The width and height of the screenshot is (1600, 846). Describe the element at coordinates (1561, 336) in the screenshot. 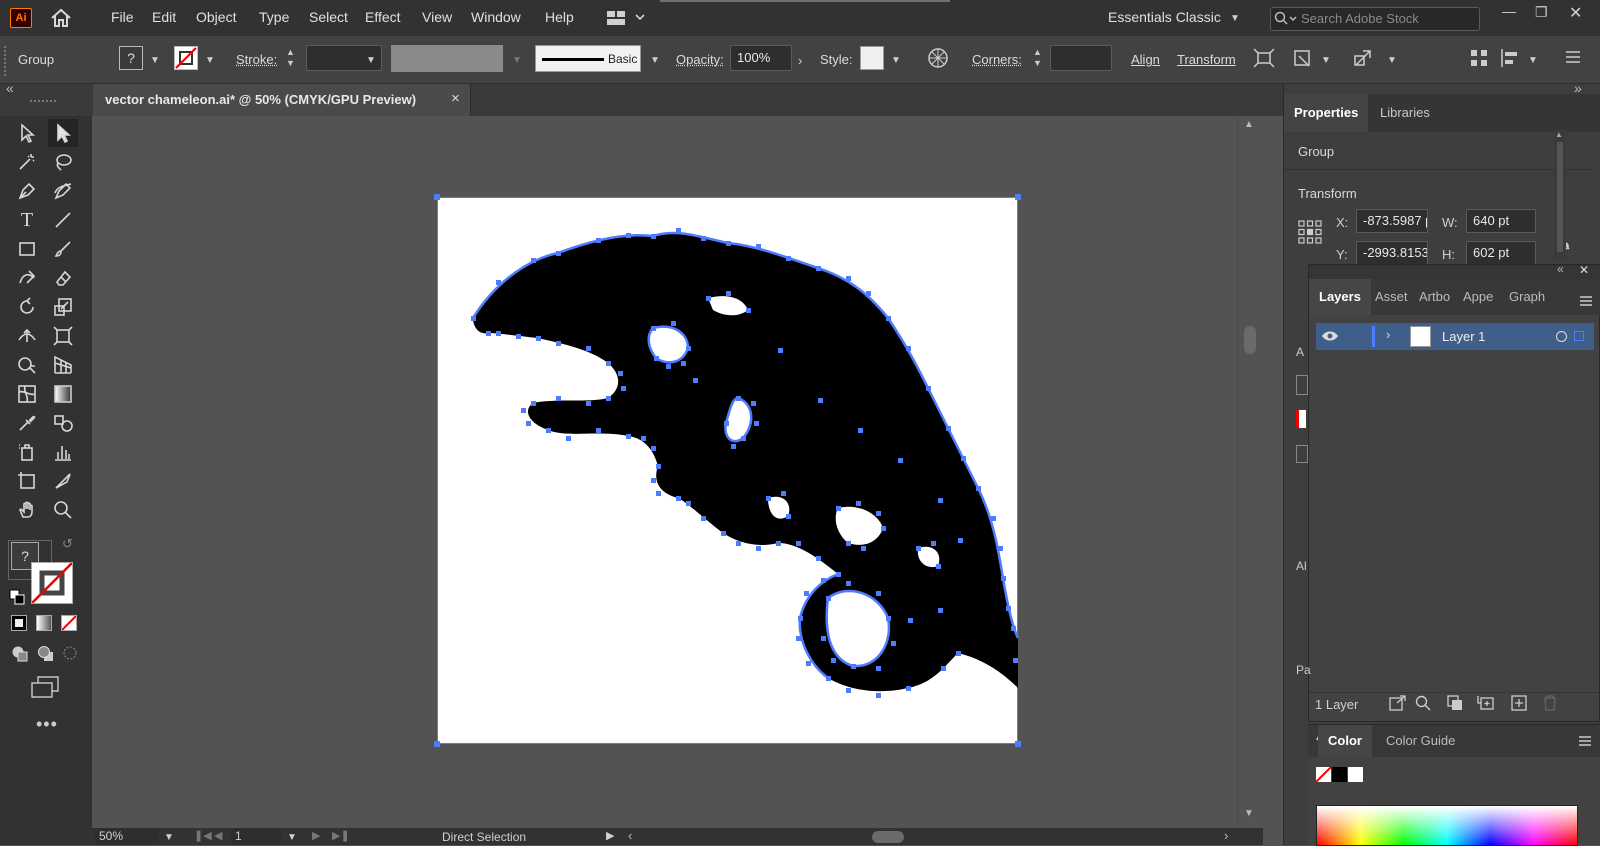

I see `target-circle-icon` at that location.